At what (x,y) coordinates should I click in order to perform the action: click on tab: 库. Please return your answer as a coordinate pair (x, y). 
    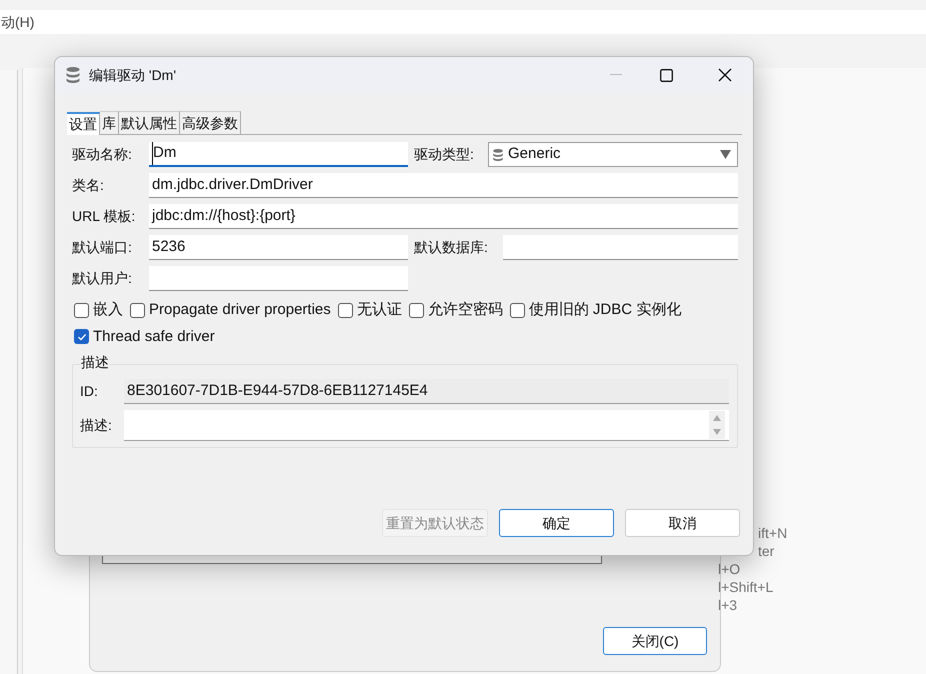
    Looking at the image, I should click on (109, 122).